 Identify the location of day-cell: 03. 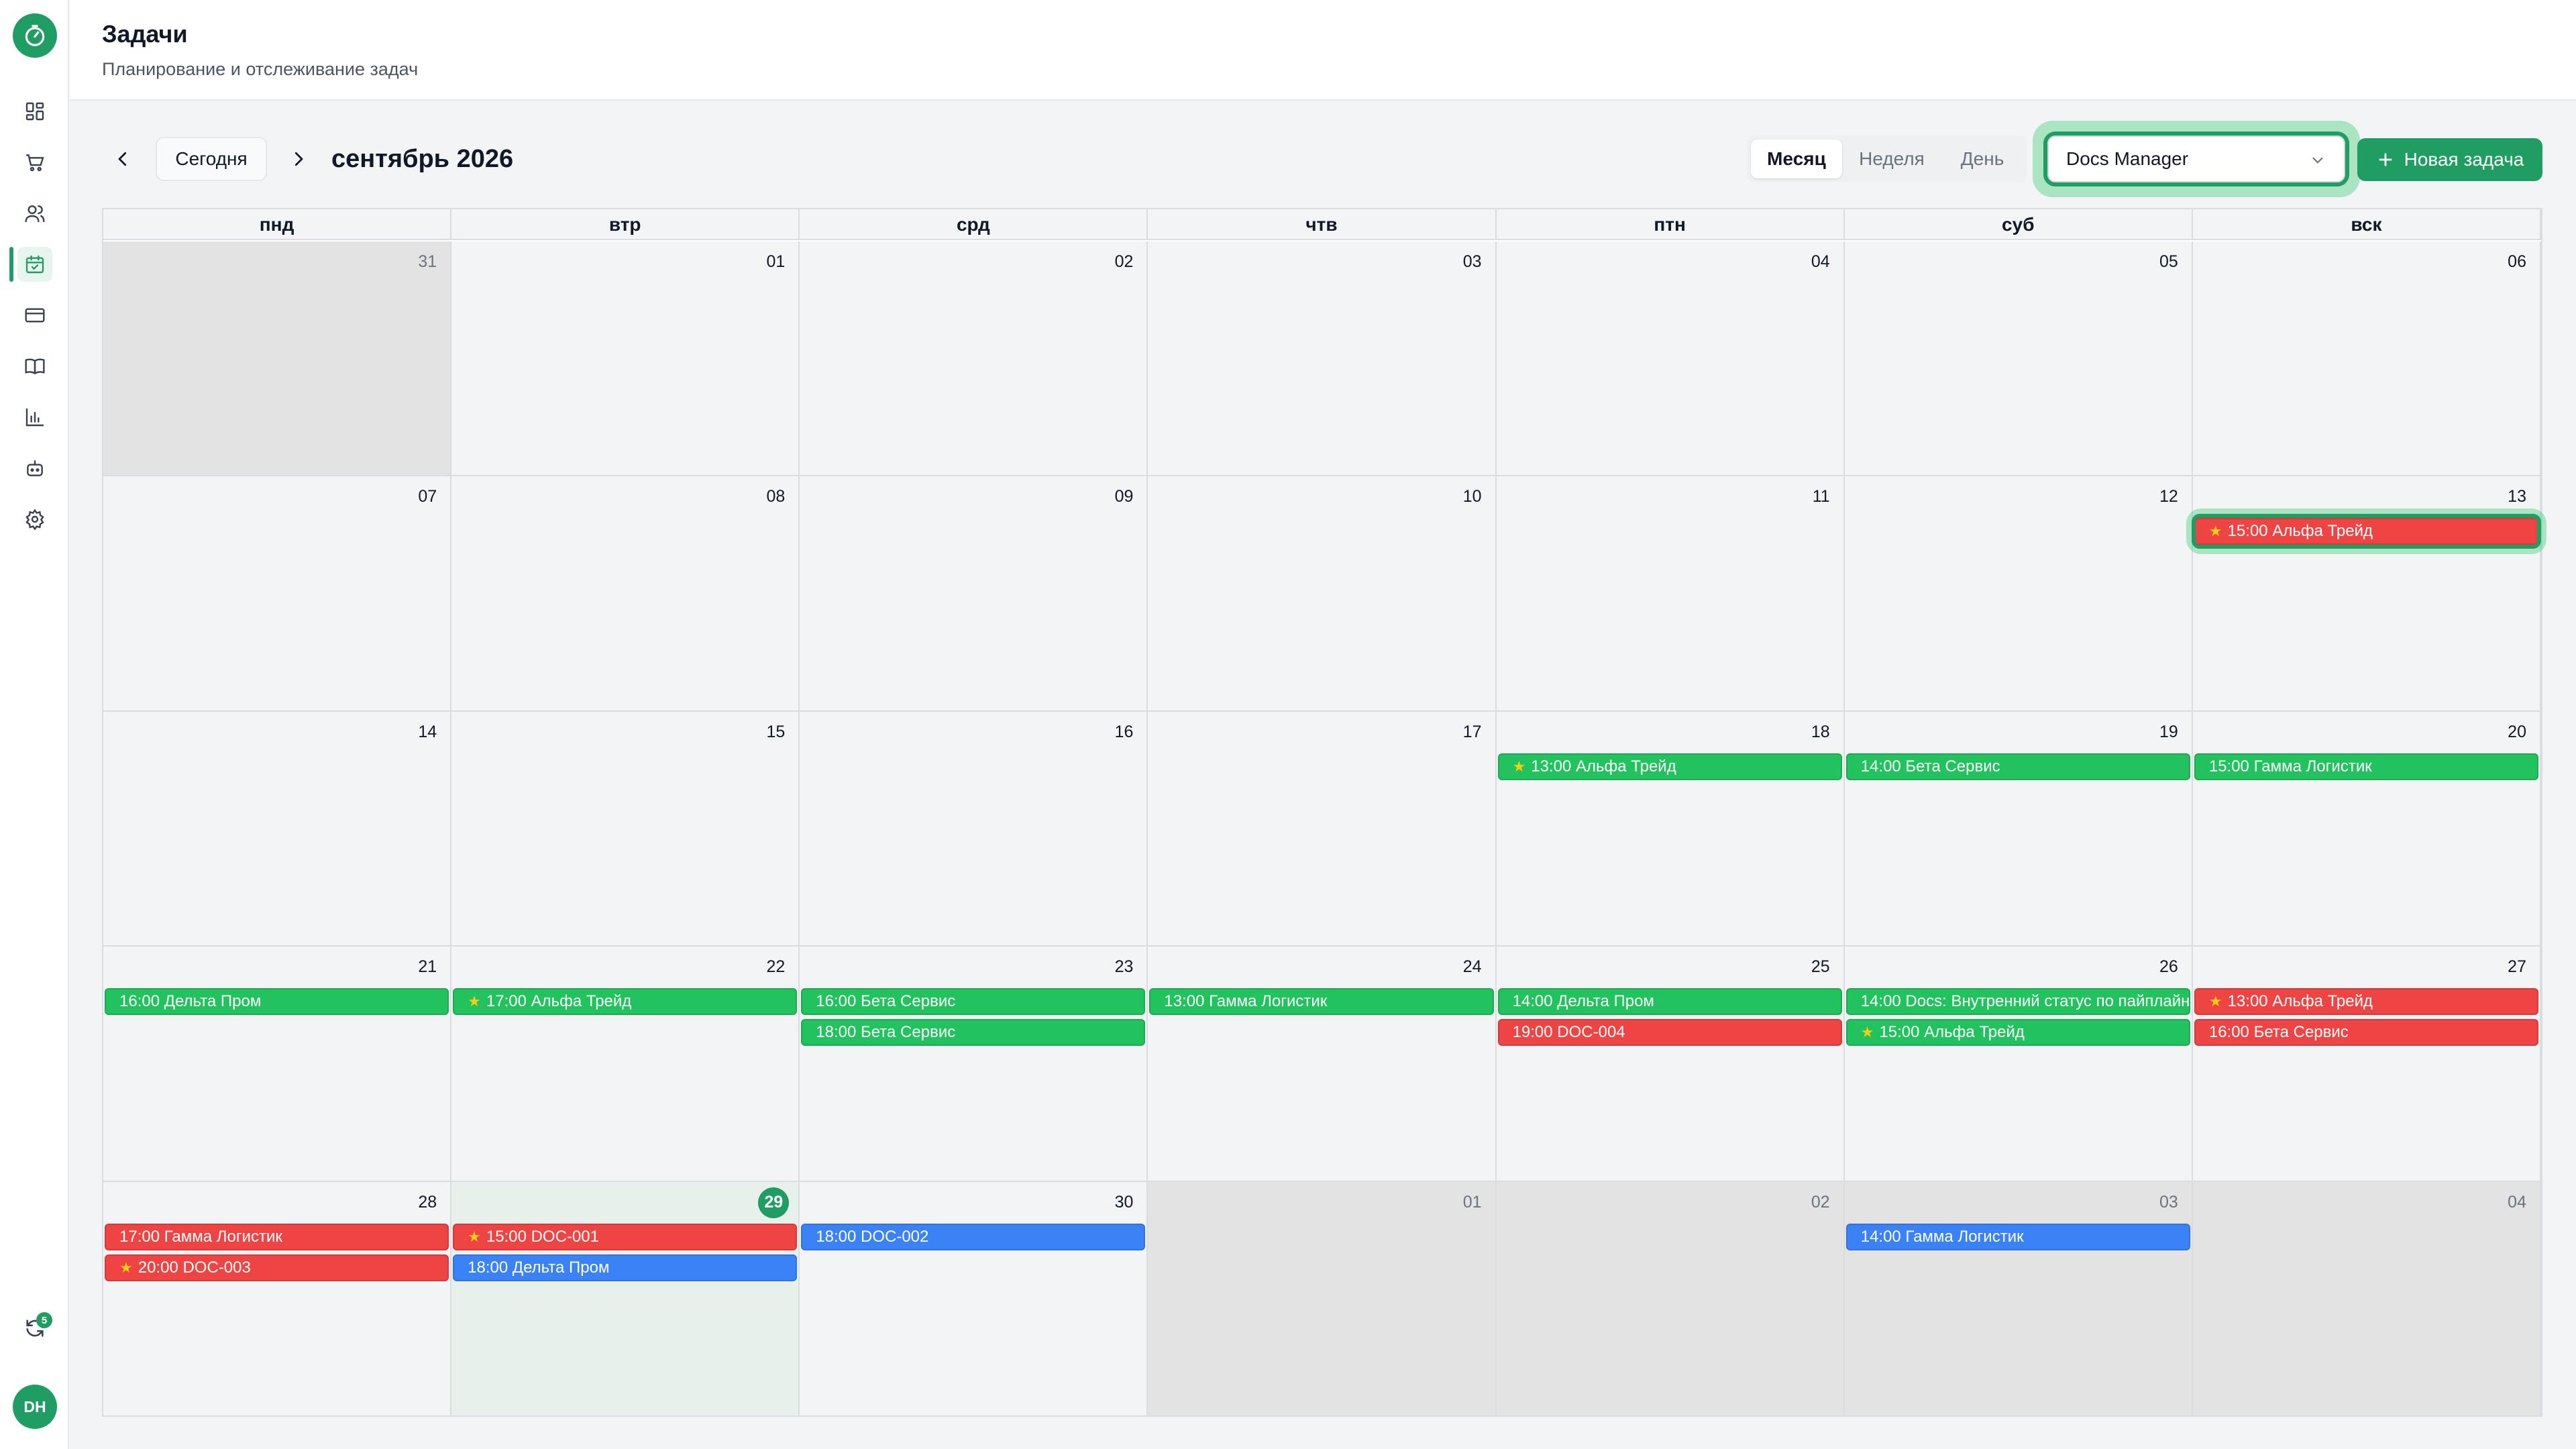
(1322, 359).